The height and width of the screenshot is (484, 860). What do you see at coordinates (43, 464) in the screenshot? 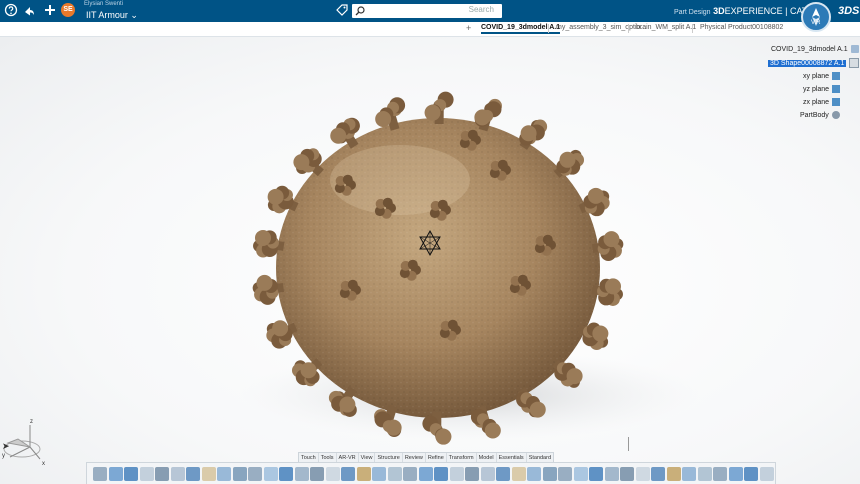
I see `axis-x-label: x` at bounding box center [43, 464].